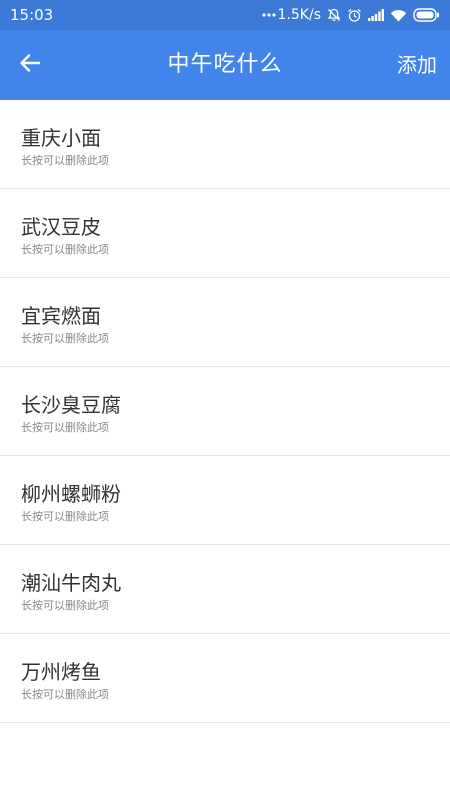 This screenshot has height=800, width=450. I want to click on item-title: 宜宾燃面, so click(61, 316).